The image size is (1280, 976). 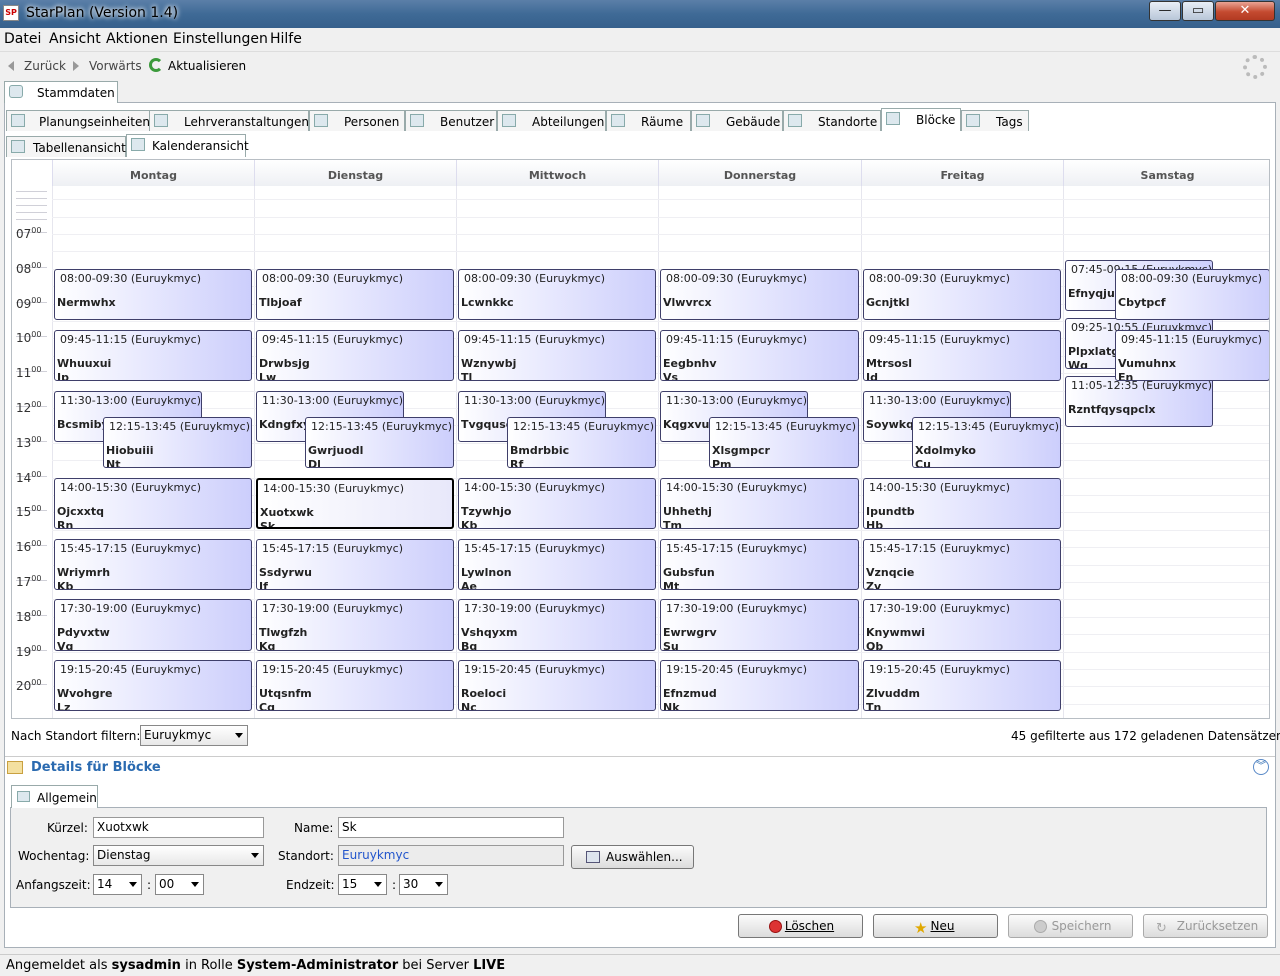 I want to click on tab-abteilungen: Abteilungen, so click(x=551, y=120).